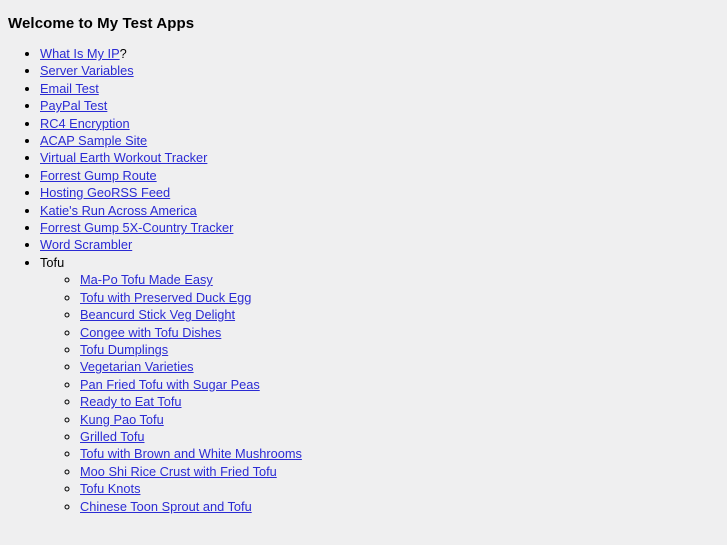  Describe the element at coordinates (93, 140) in the screenshot. I see `app-link-acap-sample-site: ACAP Sample Site` at that location.